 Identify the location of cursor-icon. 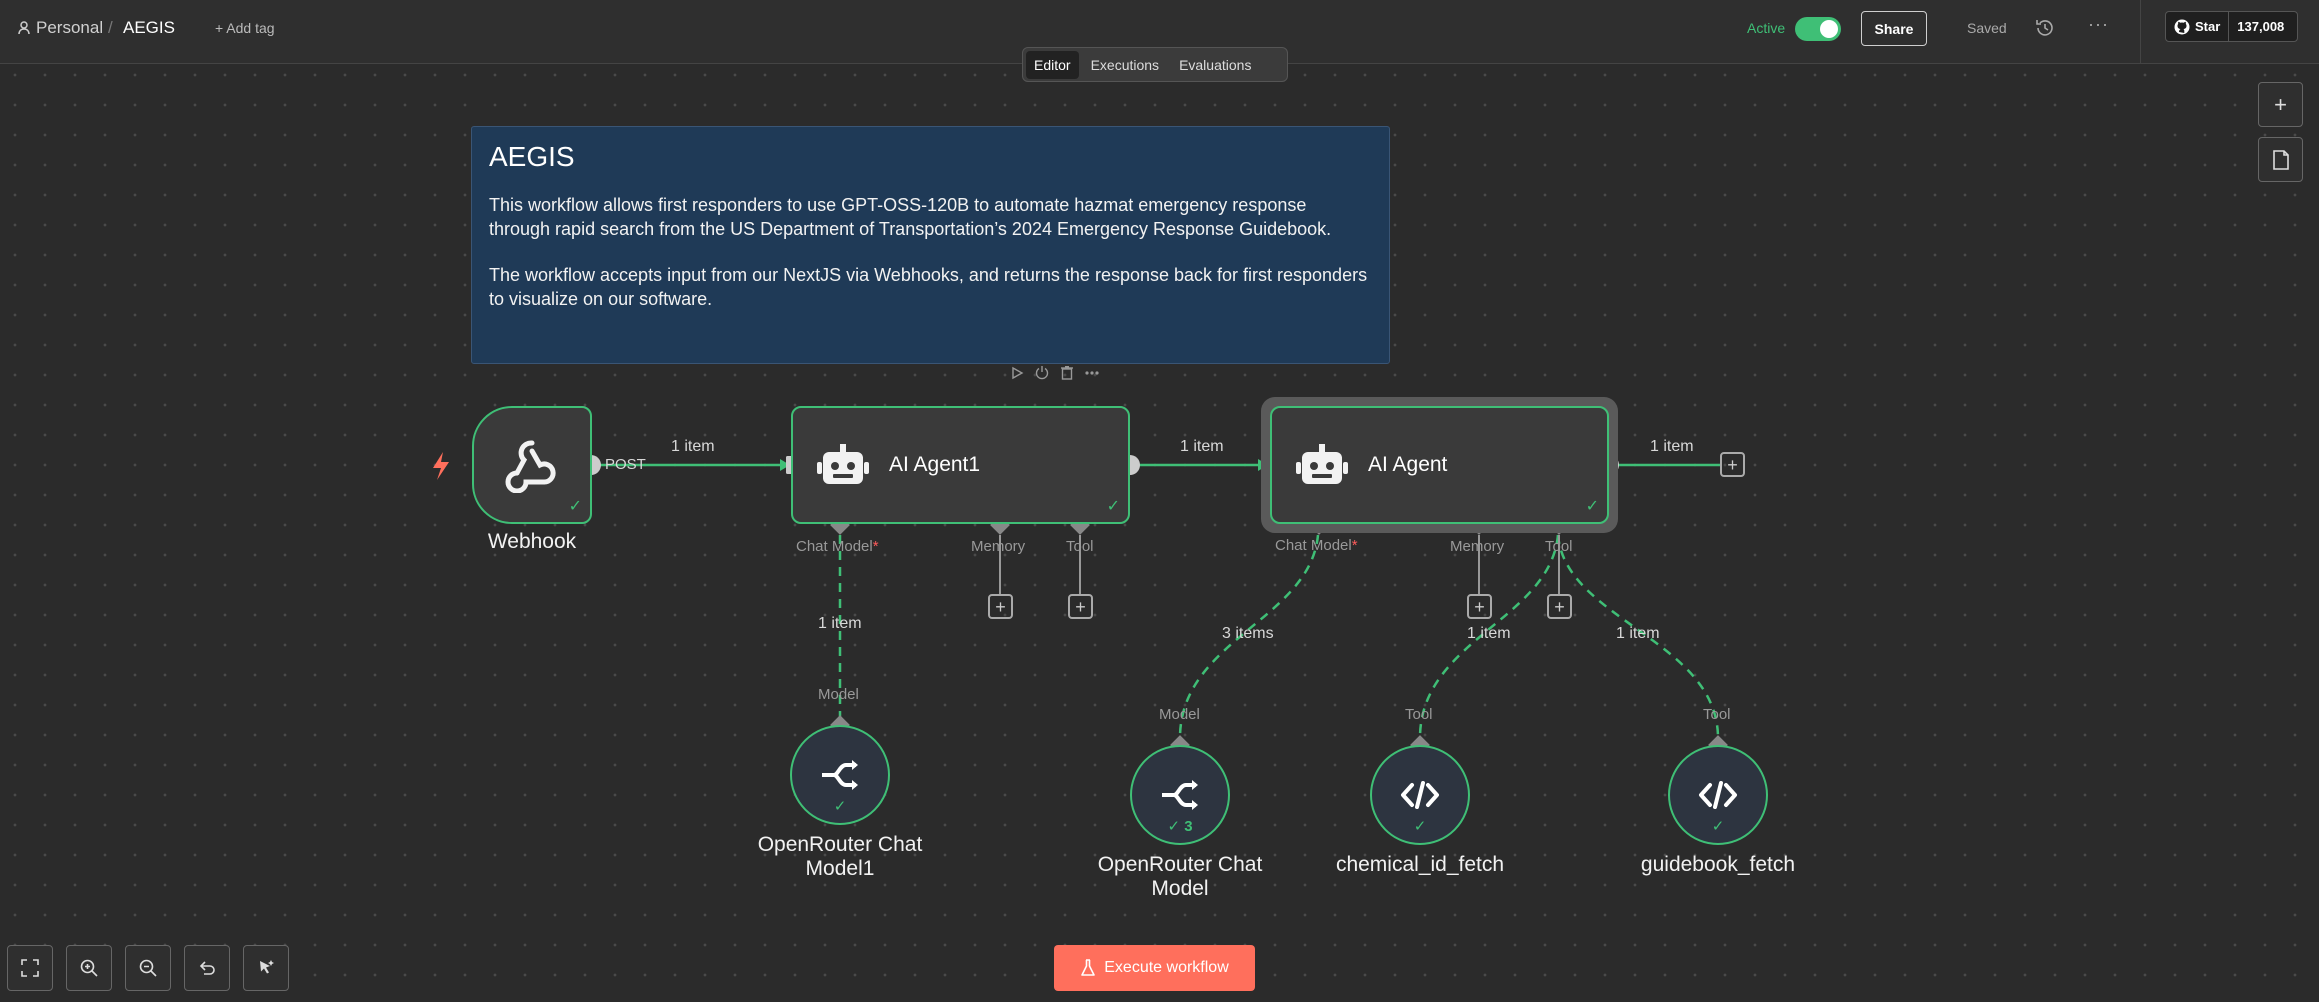
(267, 967).